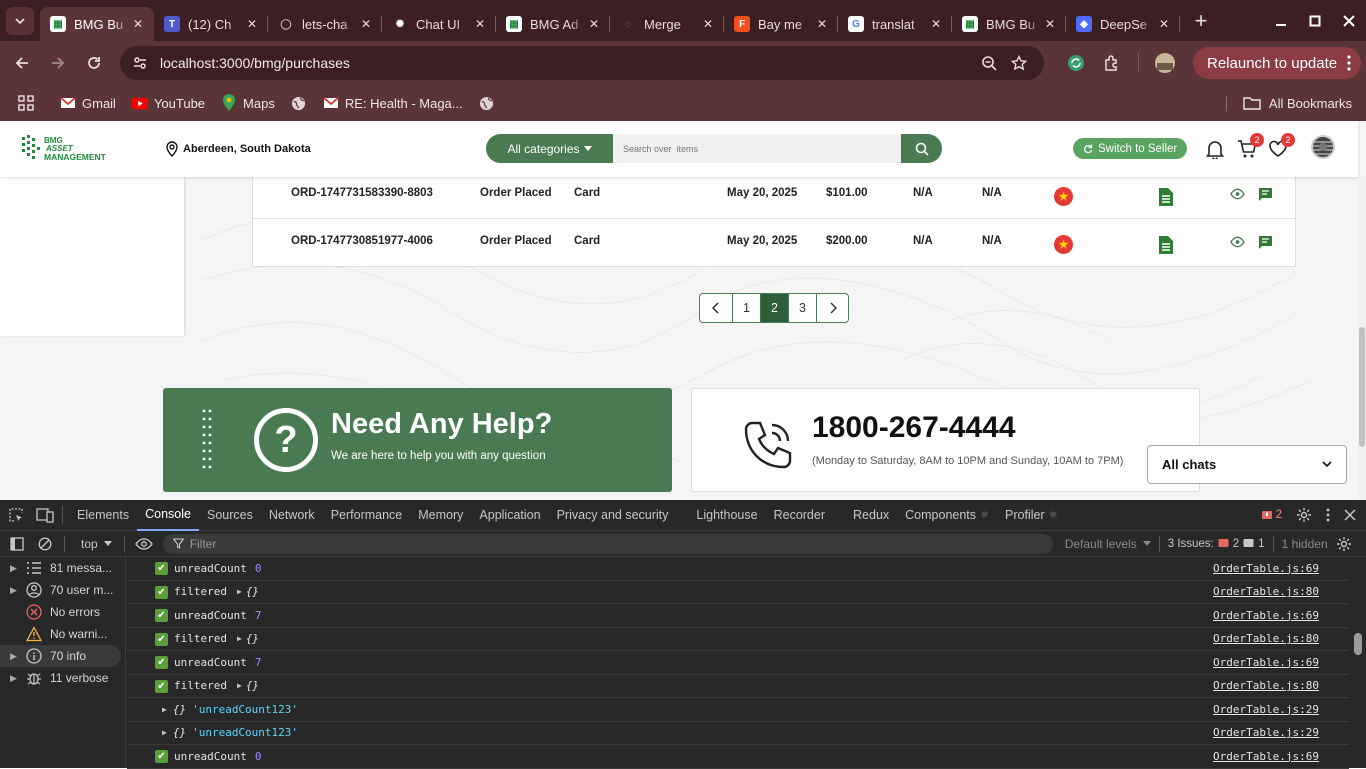 This screenshot has width=1366, height=769. What do you see at coordinates (775, 308) in the screenshot?
I see `page-2-button: 2` at bounding box center [775, 308].